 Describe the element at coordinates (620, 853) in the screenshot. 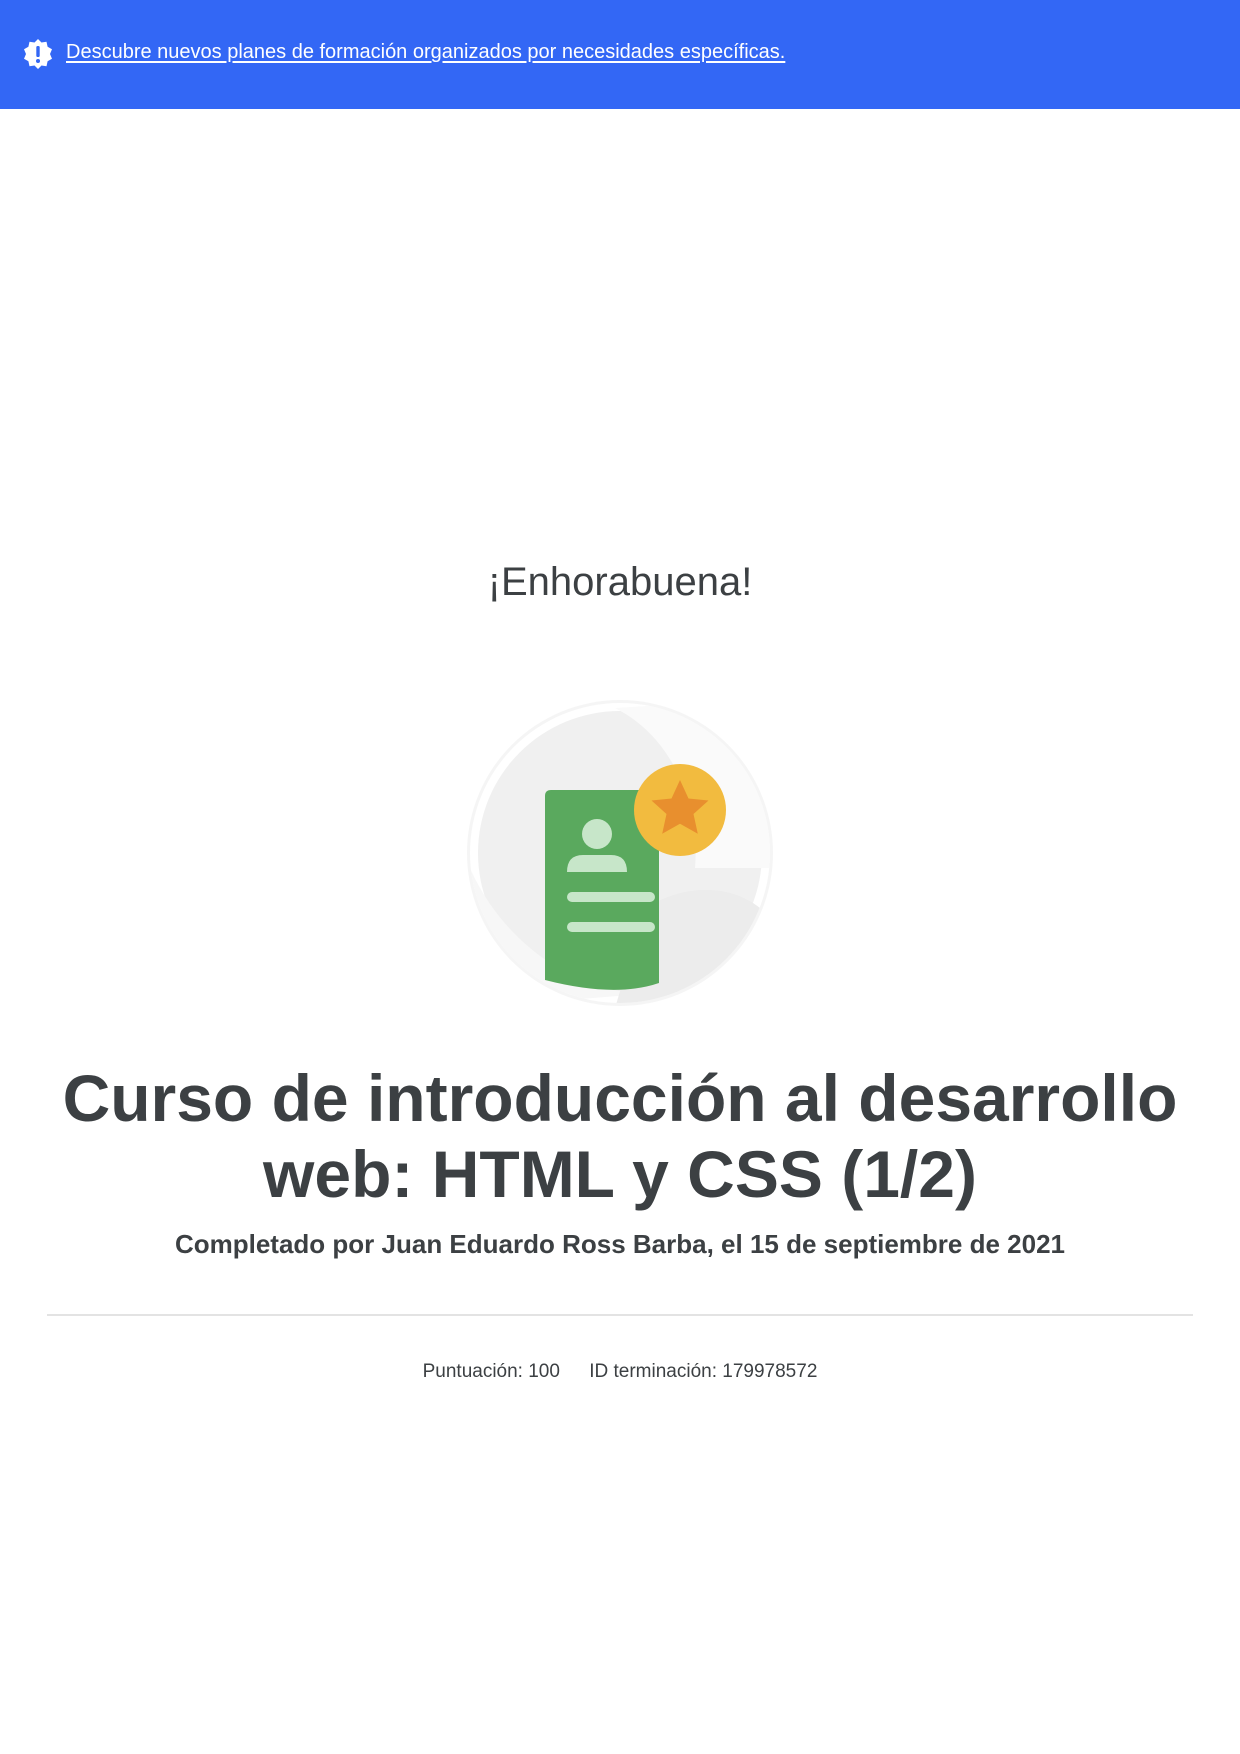

I see `certificate-star-icon` at that location.